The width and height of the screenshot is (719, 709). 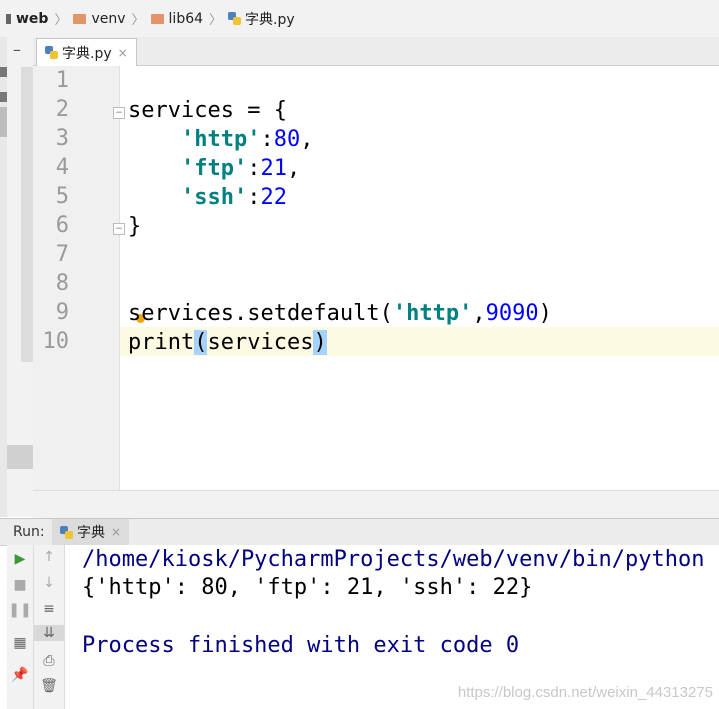 I want to click on breadcrumb-item-web: web 〉, so click(x=33, y=18).